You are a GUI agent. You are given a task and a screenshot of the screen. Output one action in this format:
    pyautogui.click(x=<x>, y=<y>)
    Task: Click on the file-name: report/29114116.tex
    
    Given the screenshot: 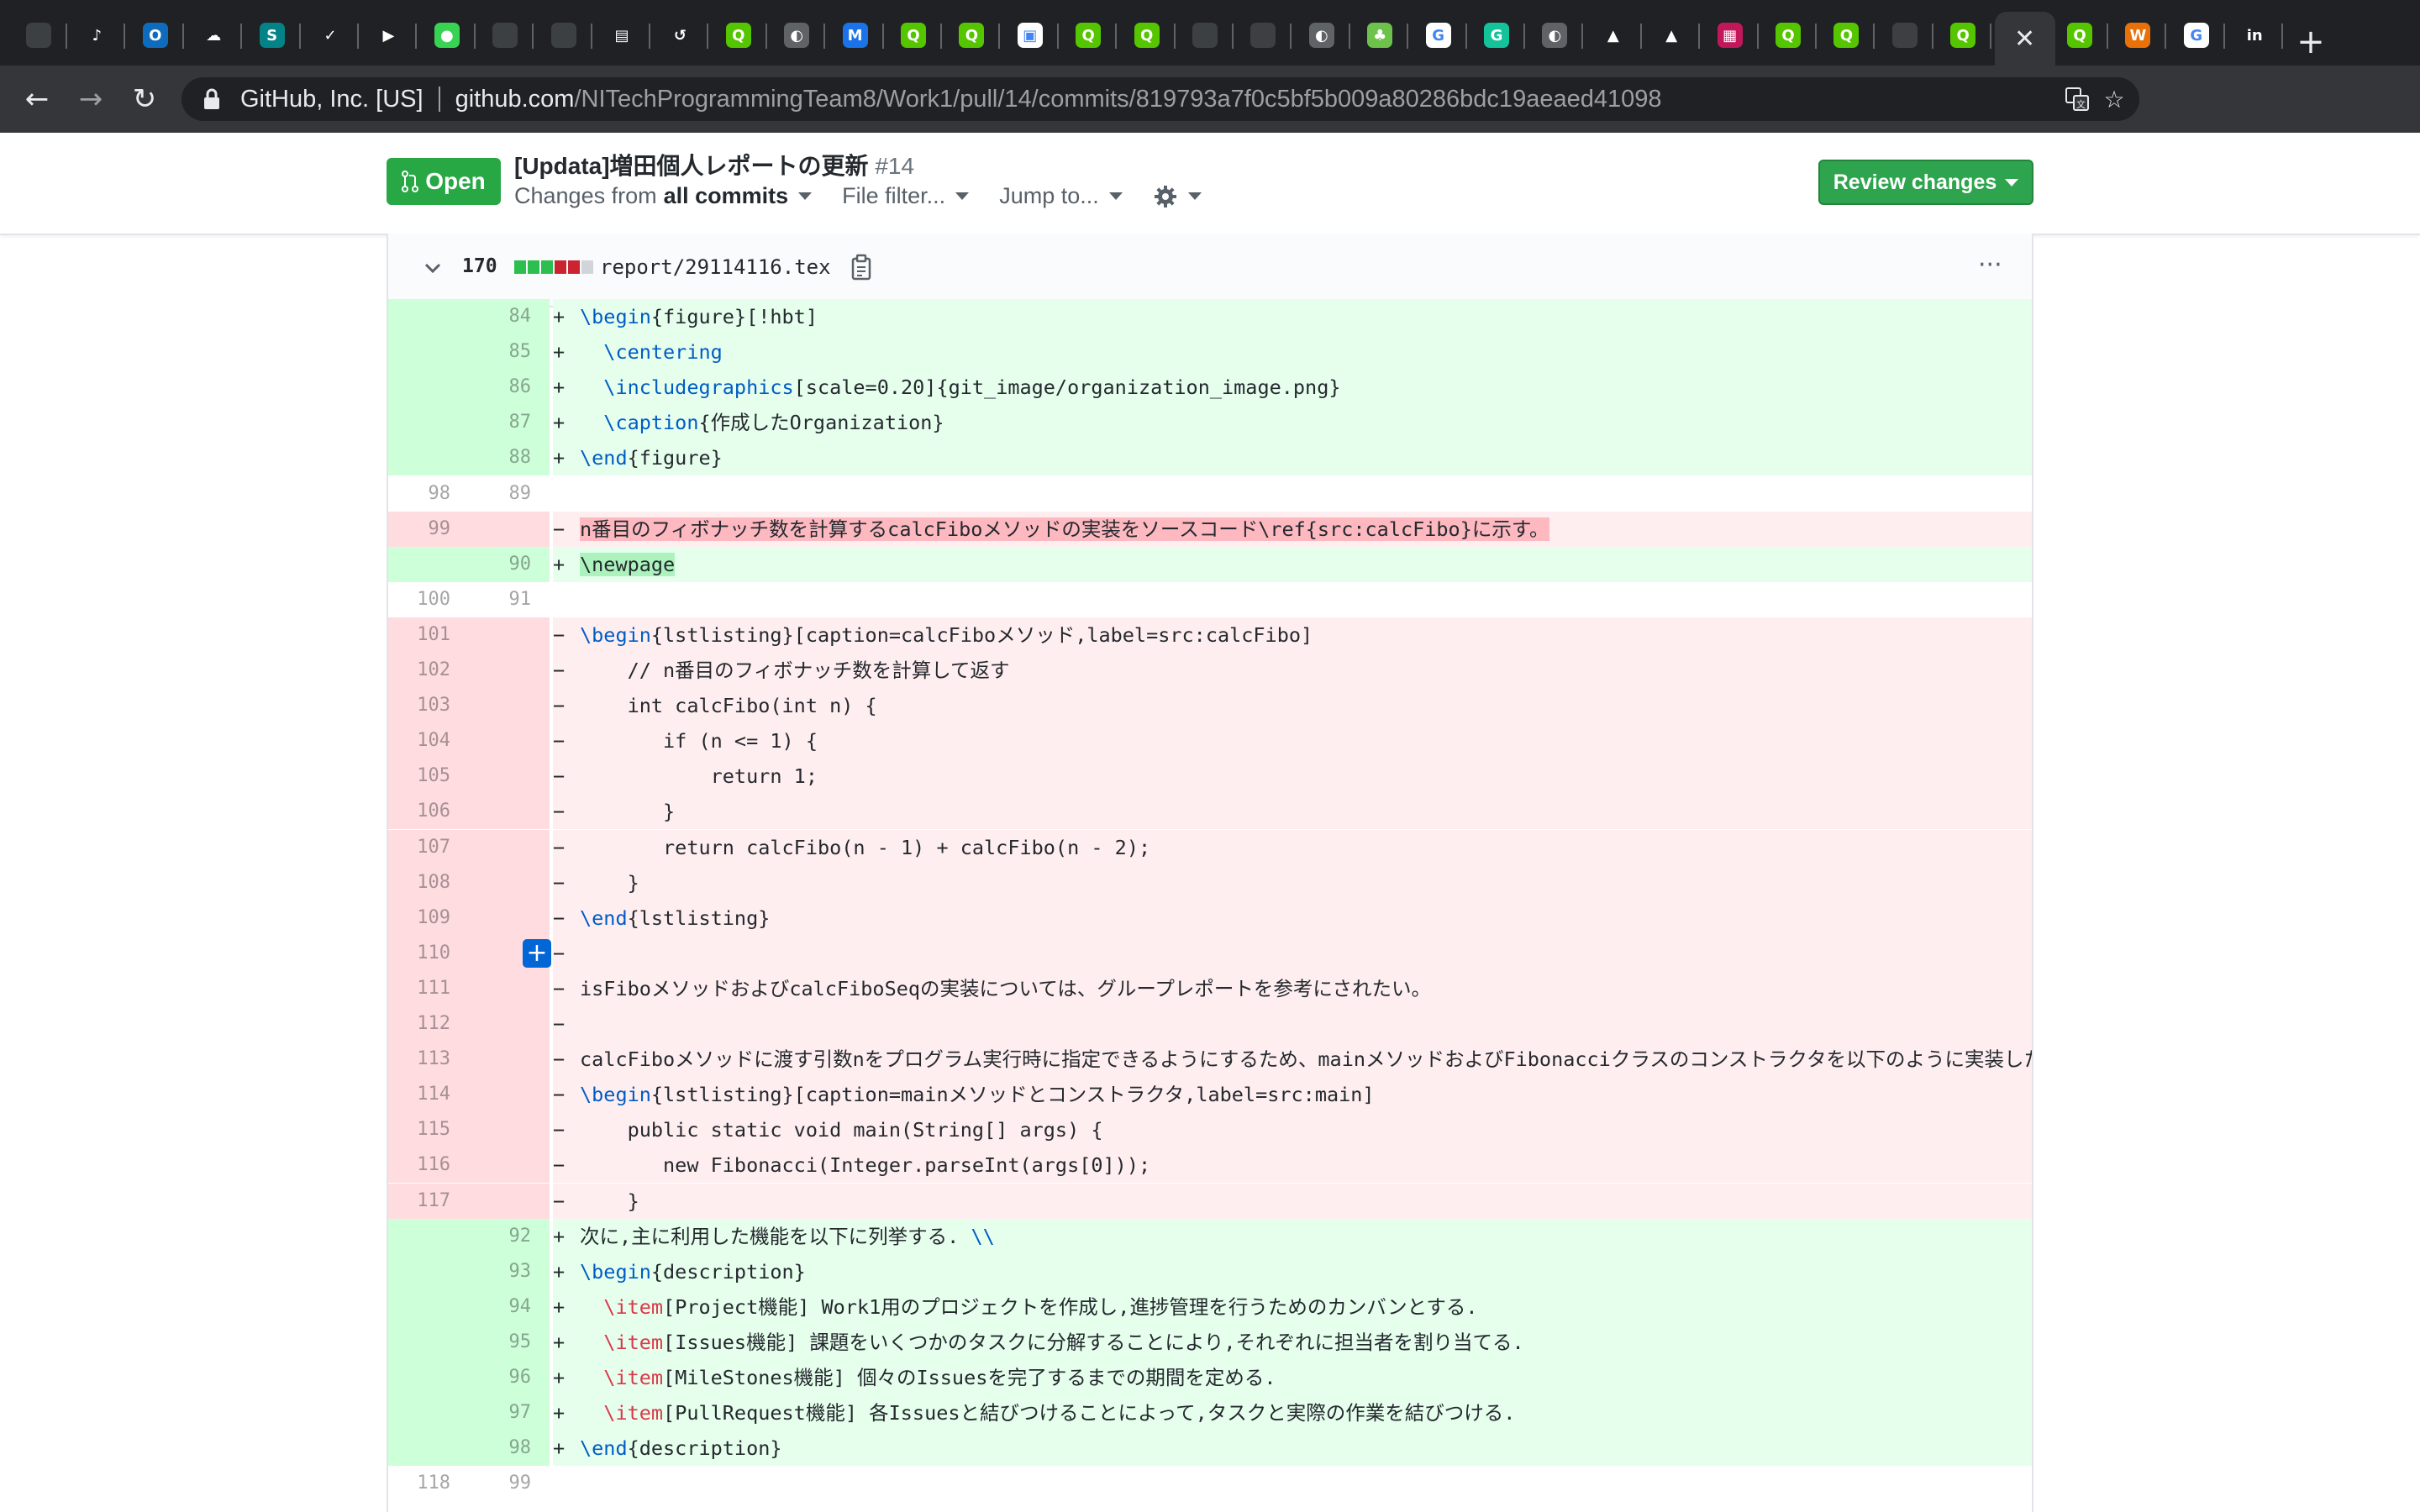 What is the action you would take?
    pyautogui.click(x=716, y=267)
    